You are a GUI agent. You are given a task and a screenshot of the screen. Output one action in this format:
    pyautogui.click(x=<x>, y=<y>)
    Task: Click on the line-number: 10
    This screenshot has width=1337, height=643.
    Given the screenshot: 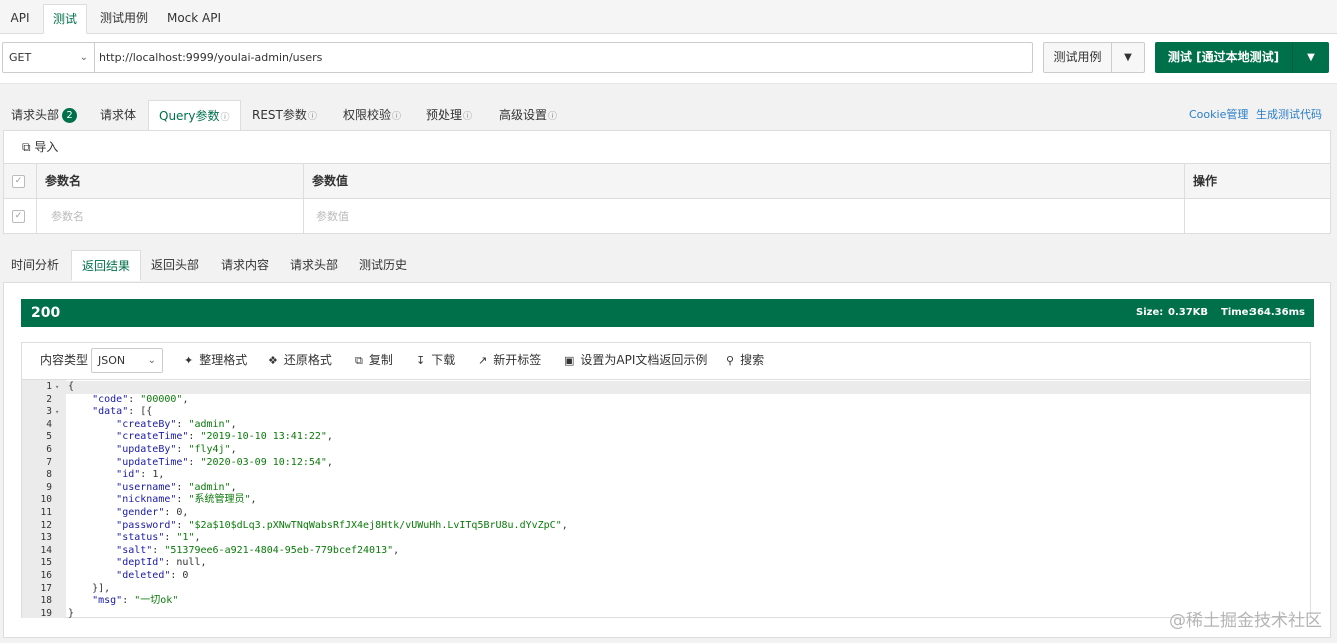 What is the action you would take?
    pyautogui.click(x=46, y=500)
    